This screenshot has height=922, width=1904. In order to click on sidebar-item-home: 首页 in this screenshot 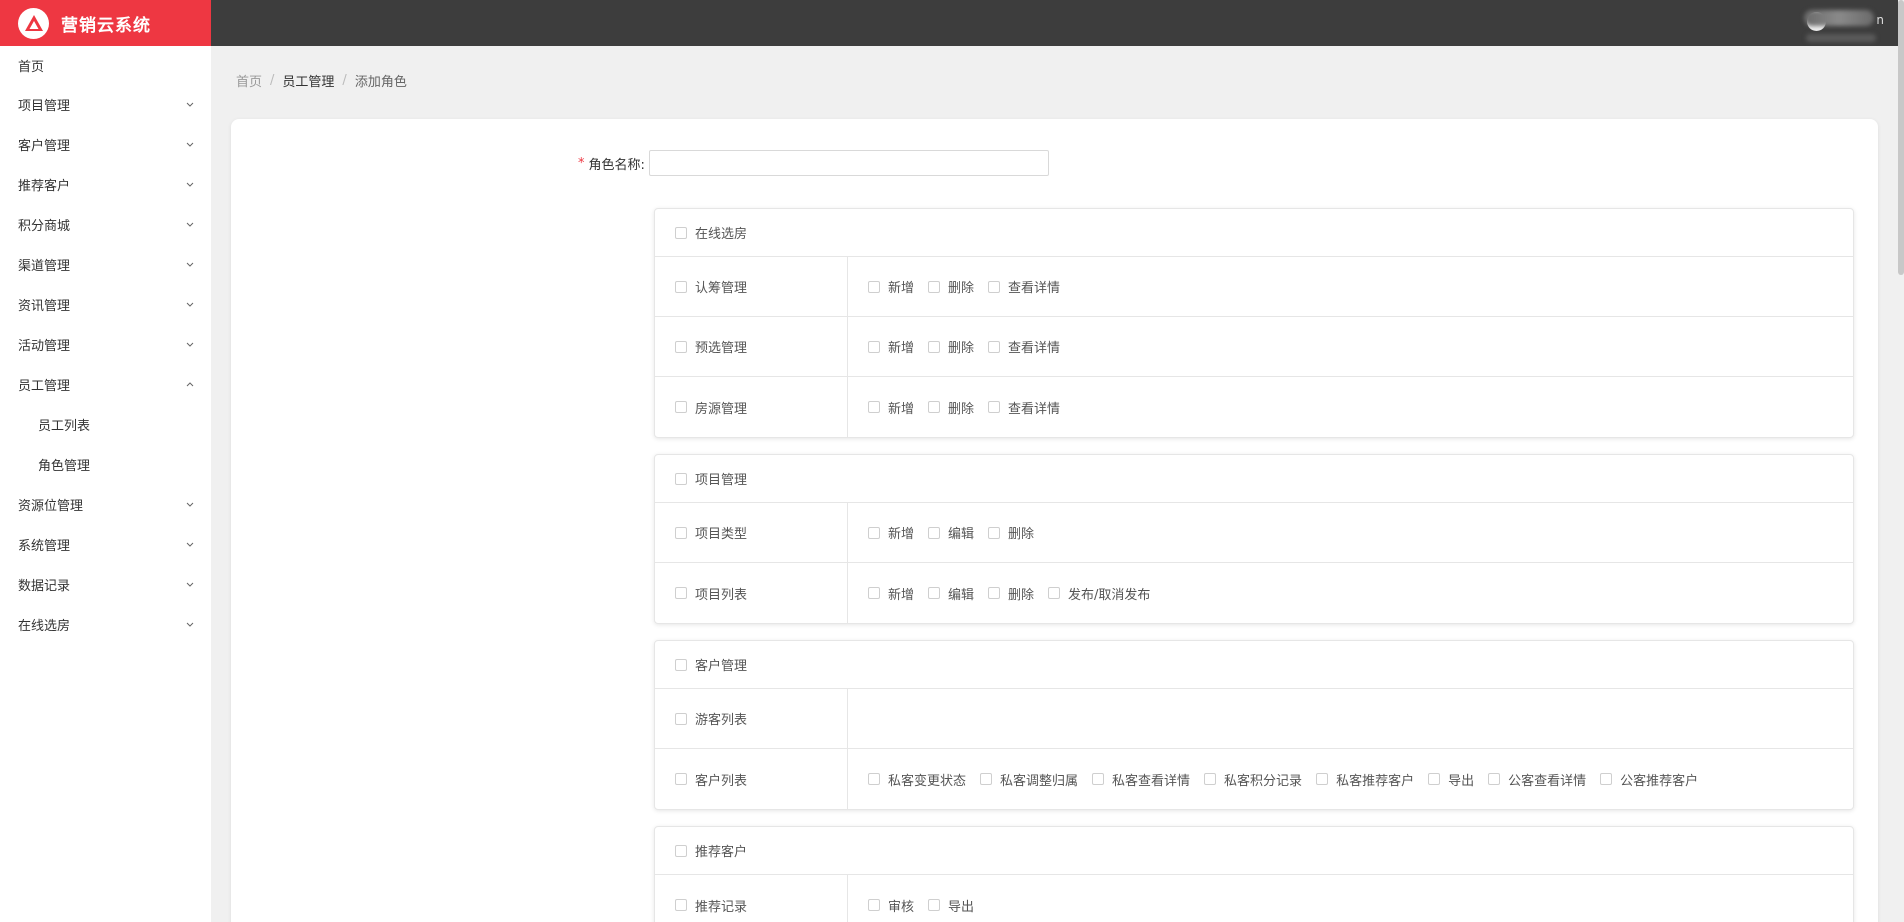, I will do `click(105, 65)`.